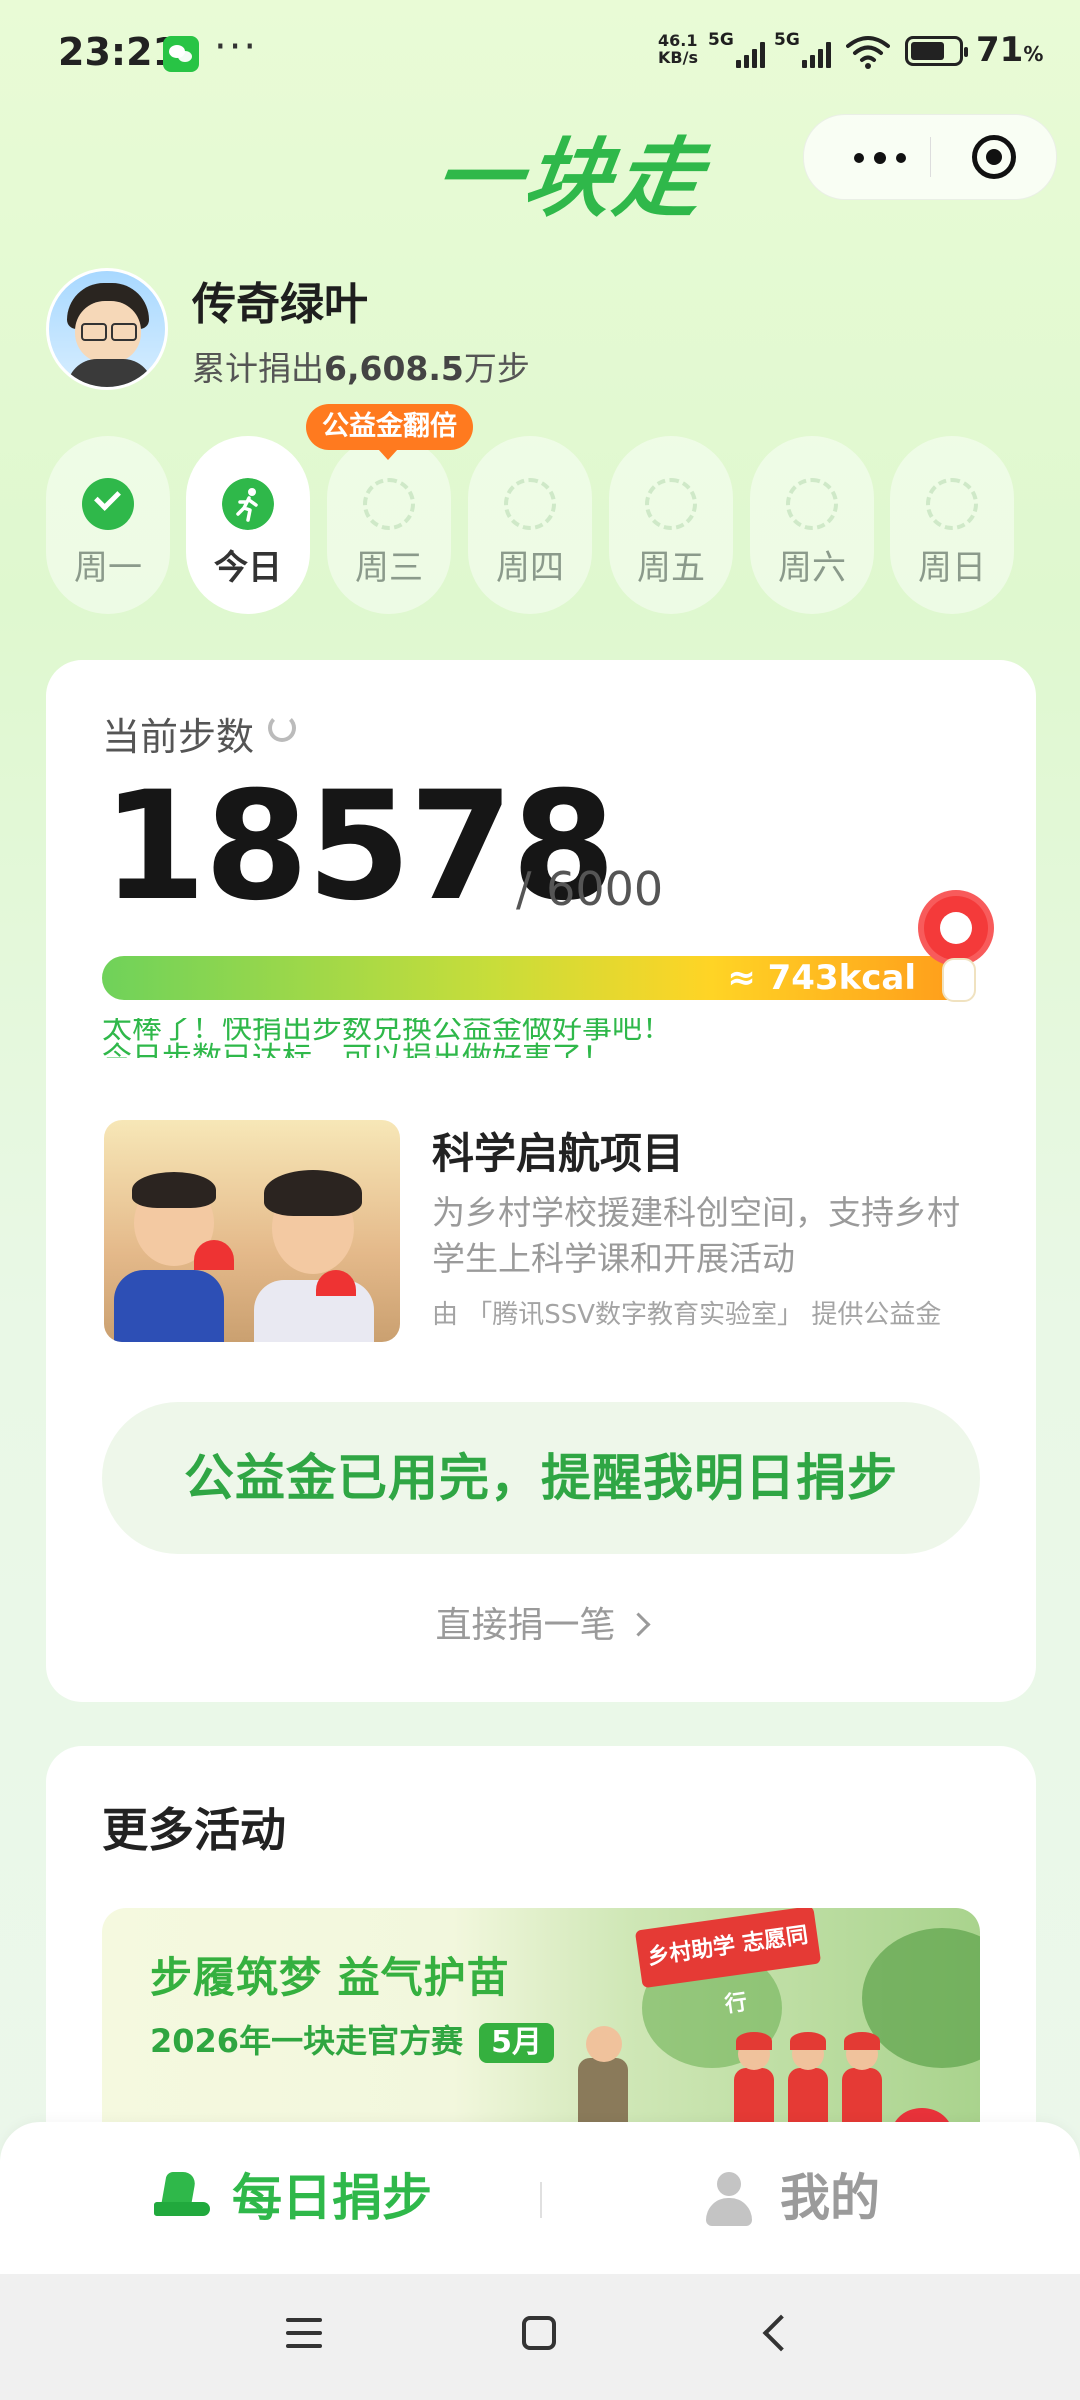 The width and height of the screenshot is (1080, 2400). I want to click on flower-mascot-icon, so click(960, 951).